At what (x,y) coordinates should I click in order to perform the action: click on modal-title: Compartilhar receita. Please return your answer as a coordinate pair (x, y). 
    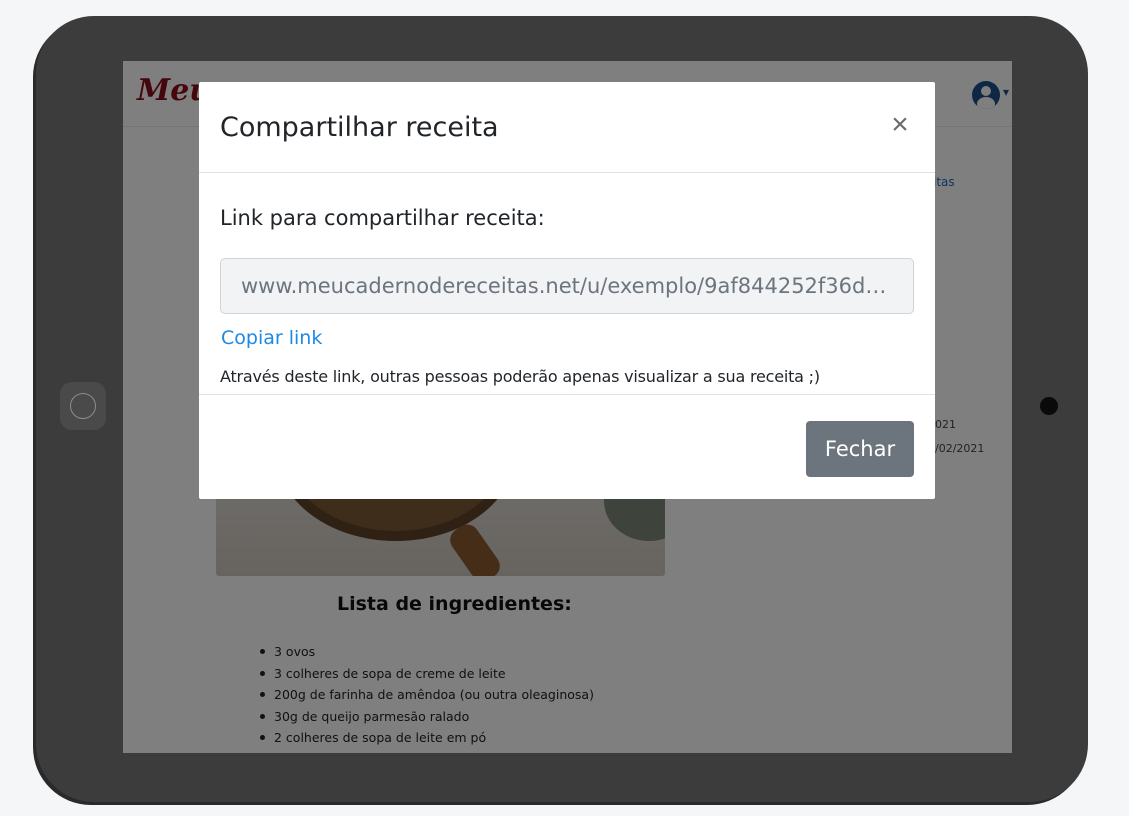
    Looking at the image, I should click on (359, 127).